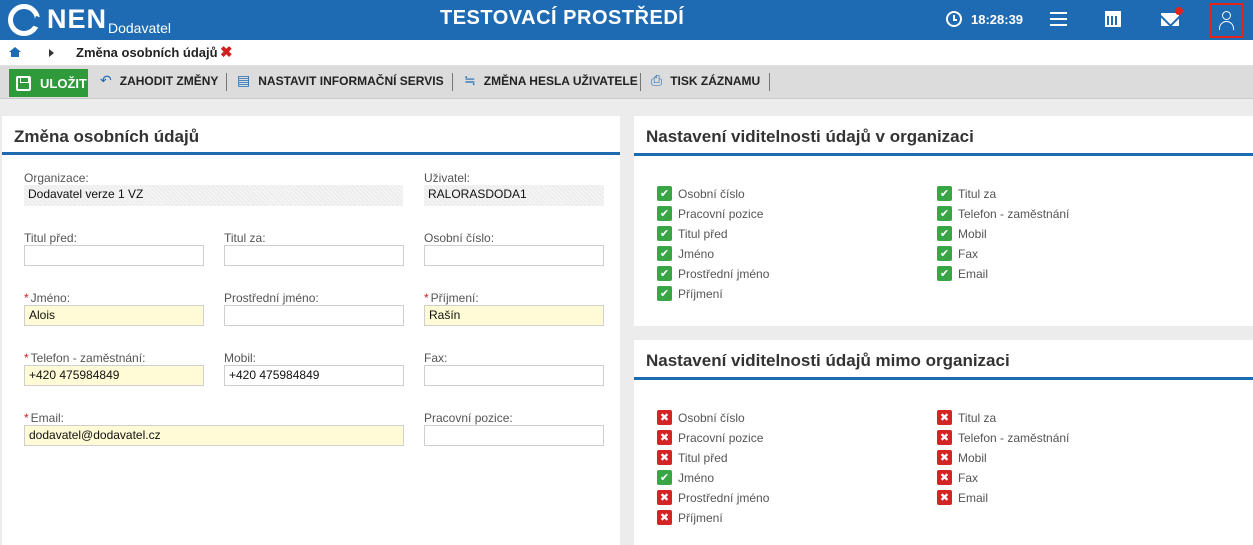  Describe the element at coordinates (226, 52) in the screenshot. I see `close-tab-icon: ✖` at that location.